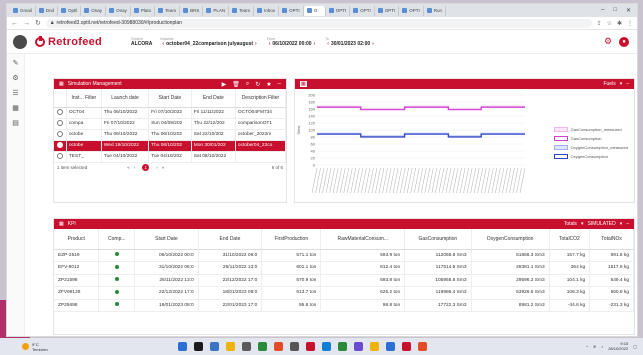 The image size is (643, 355). I want to click on browser-tab: Inbox, so click(267, 10).